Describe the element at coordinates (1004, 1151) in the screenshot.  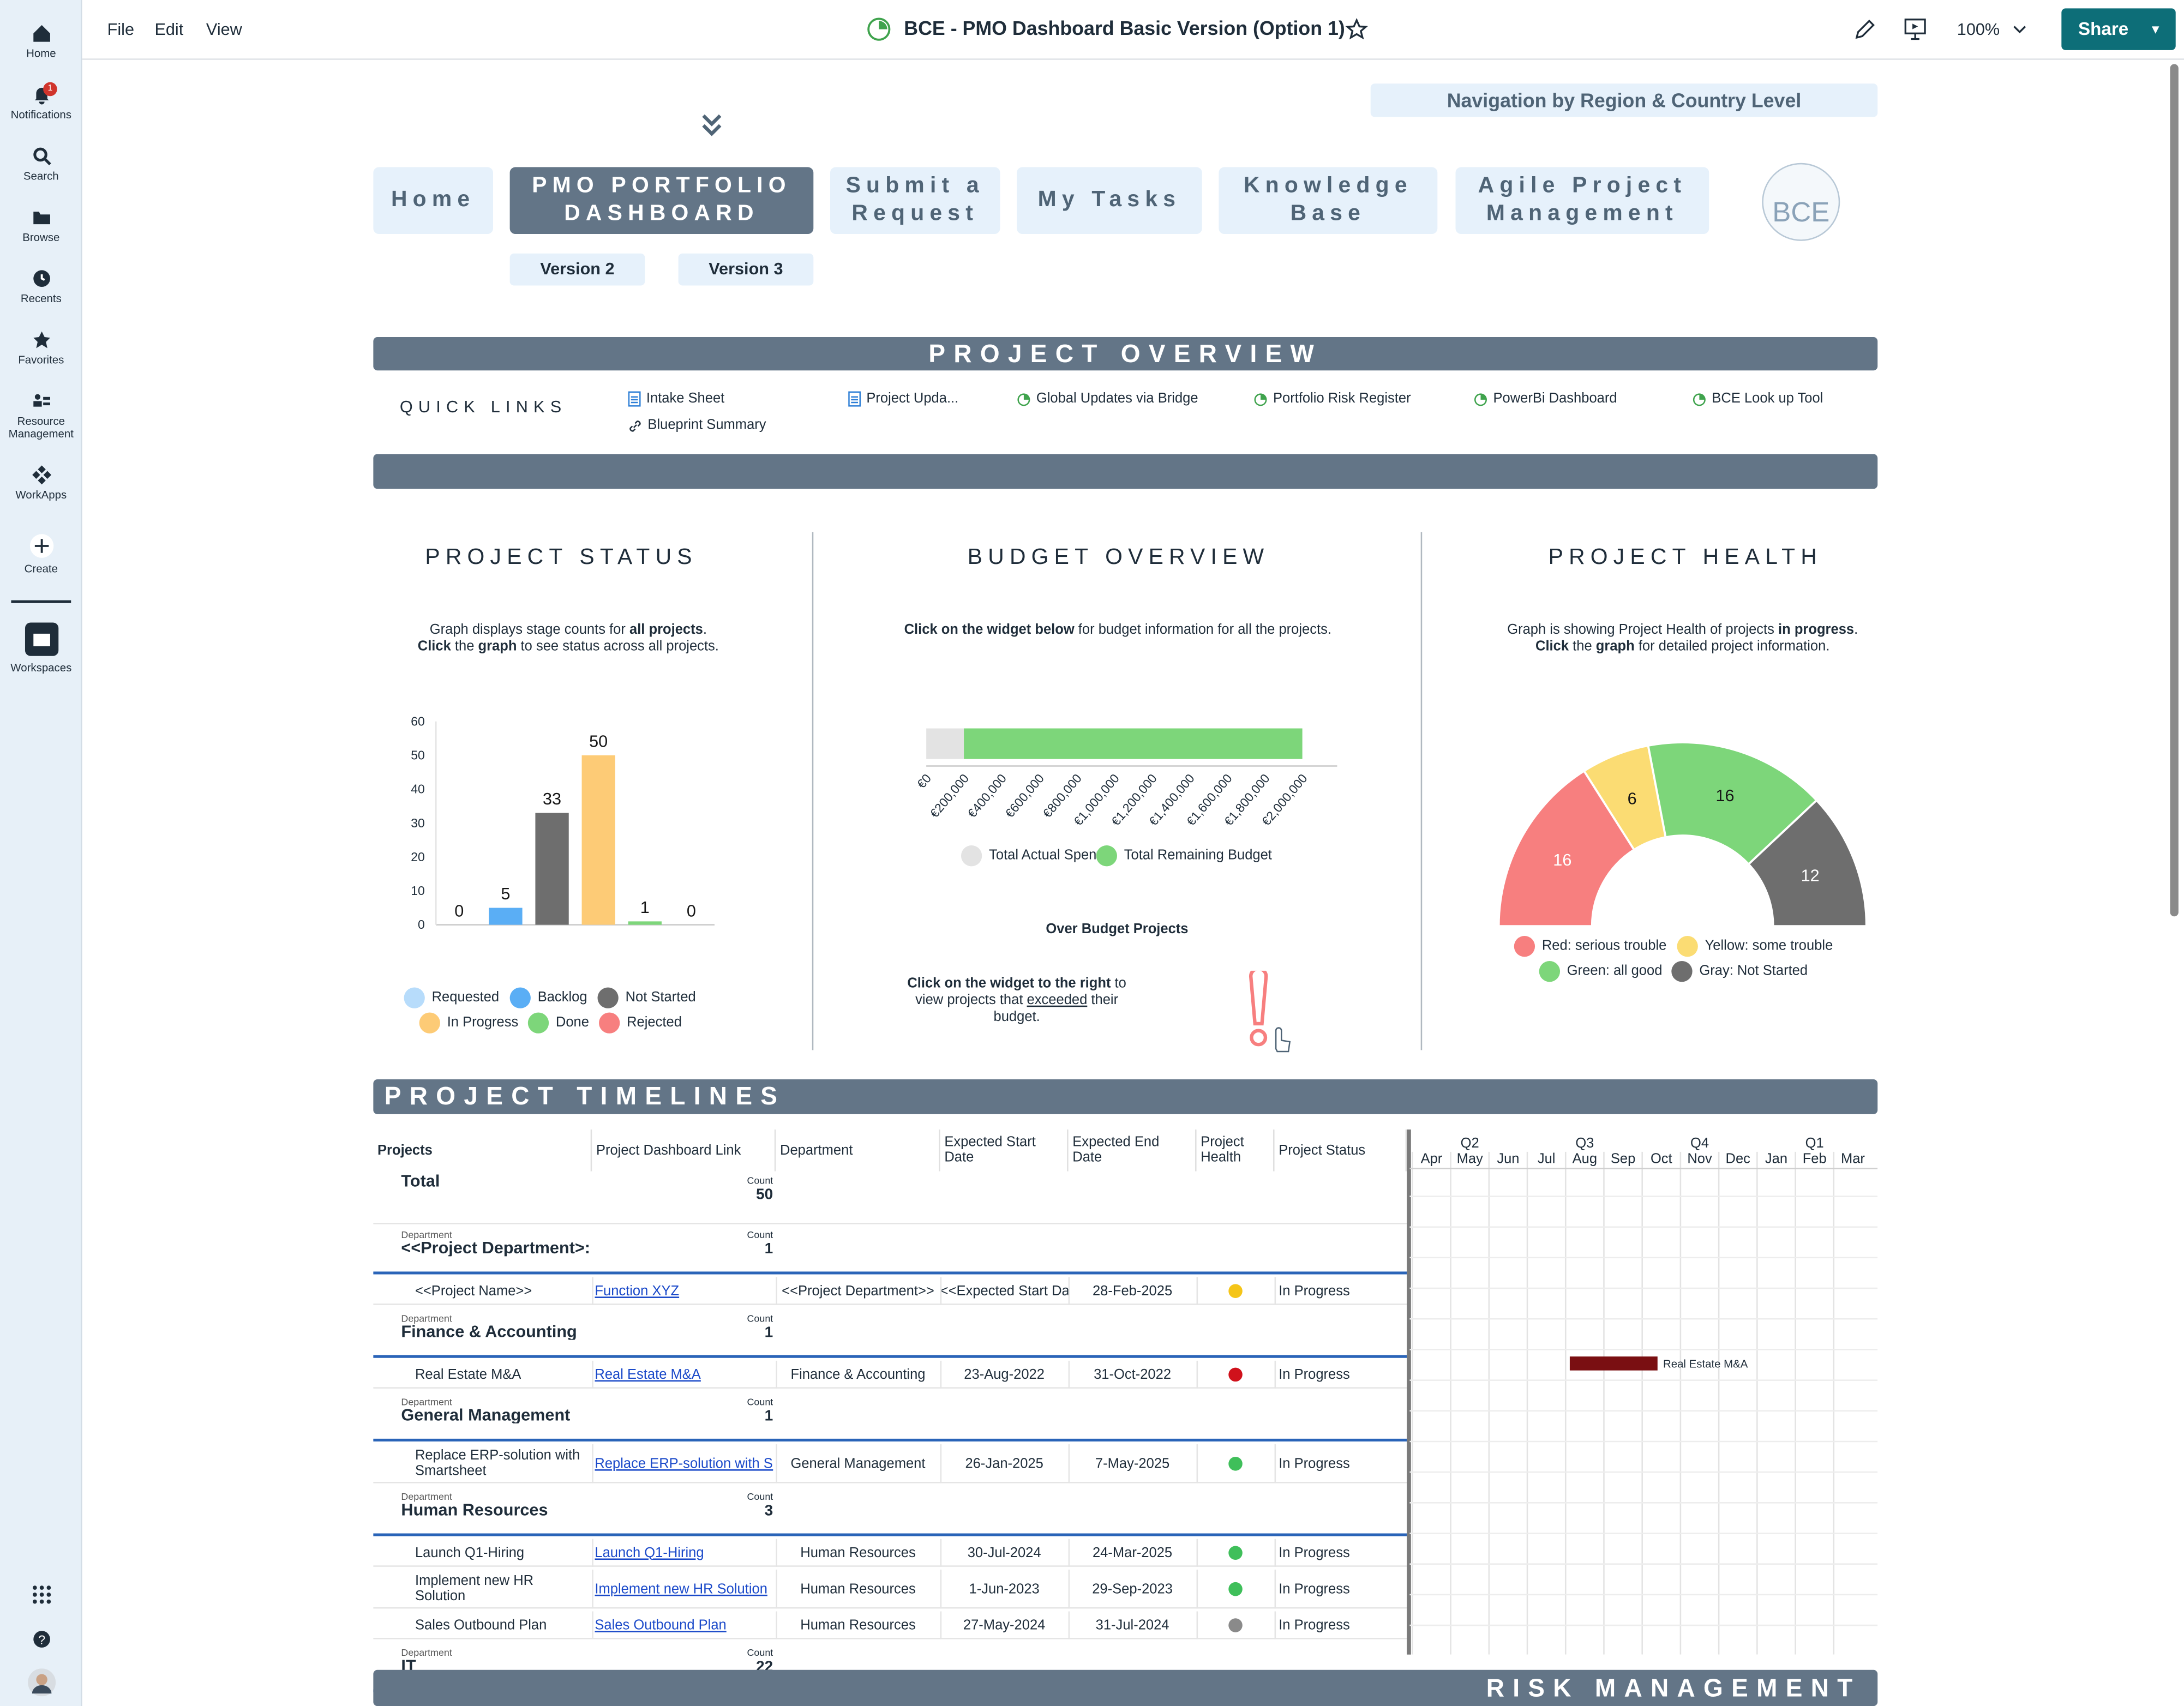
I see `column-header: Expected Start Date` at that location.